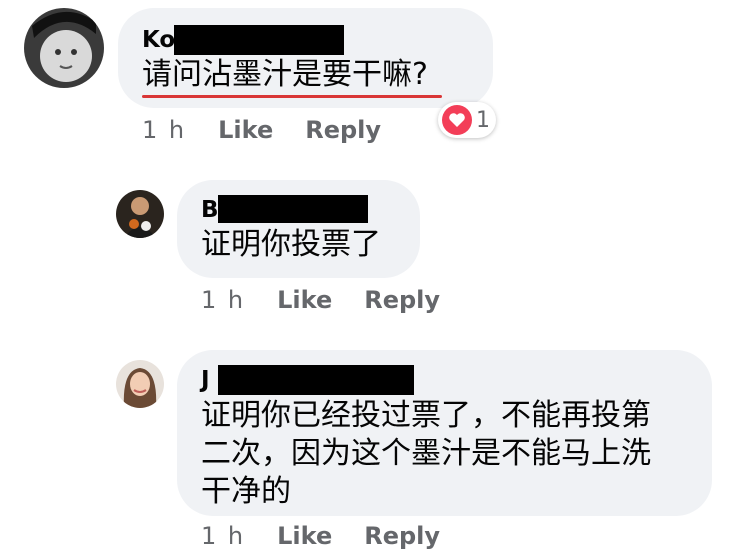 The width and height of the screenshot is (750, 553). Describe the element at coordinates (304, 536) in the screenshot. I see `like-button: Like` at that location.